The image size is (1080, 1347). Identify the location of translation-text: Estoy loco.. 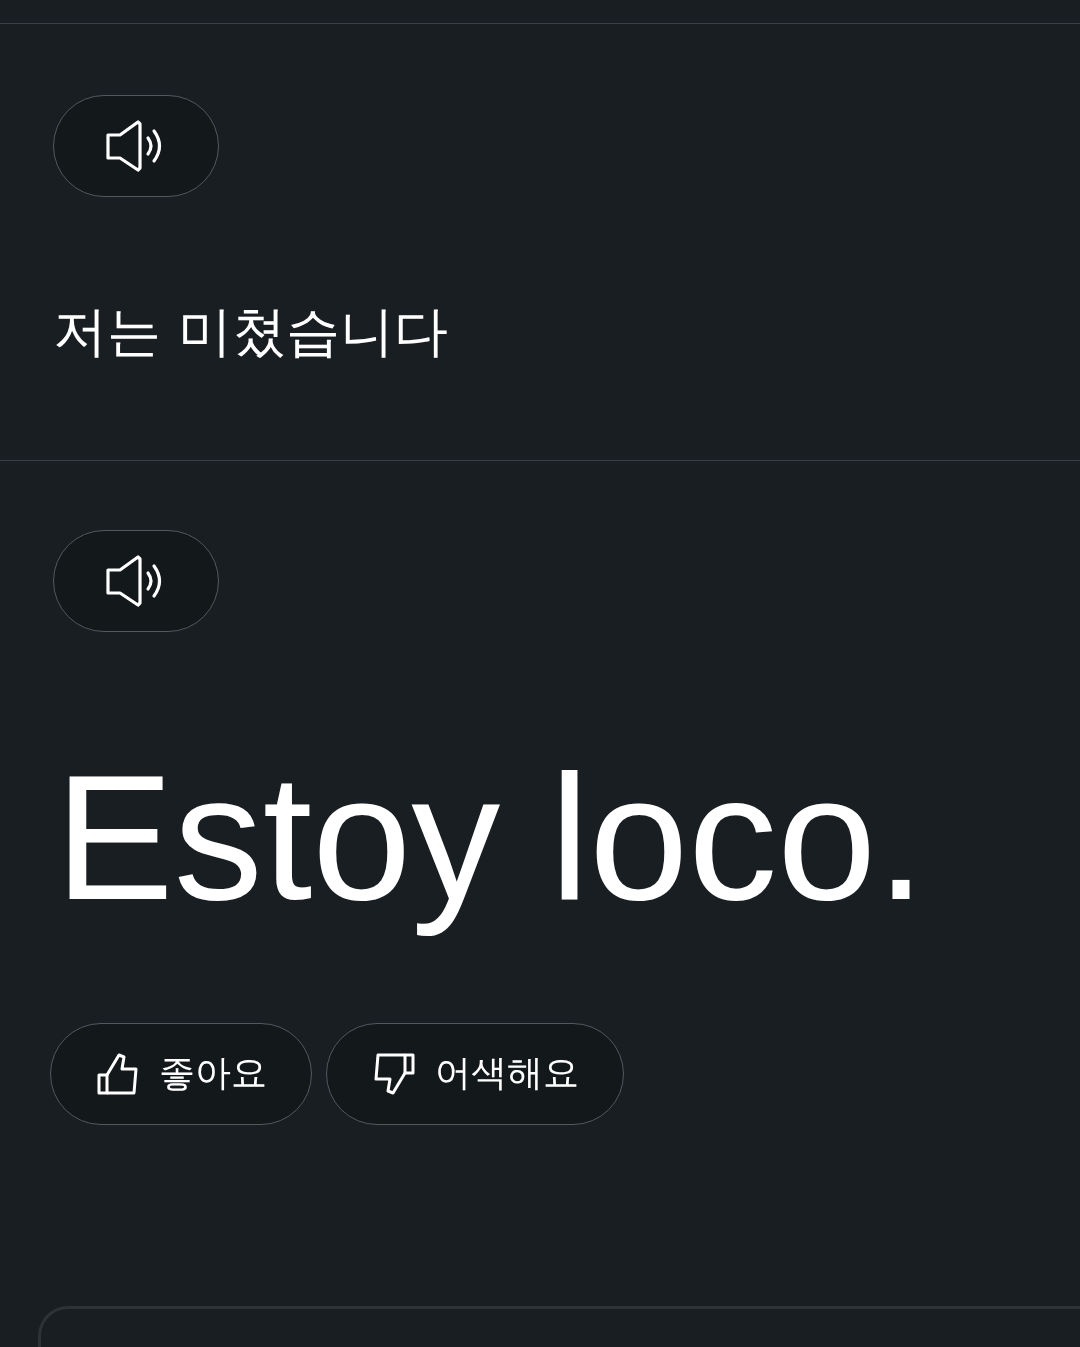
(491, 838).